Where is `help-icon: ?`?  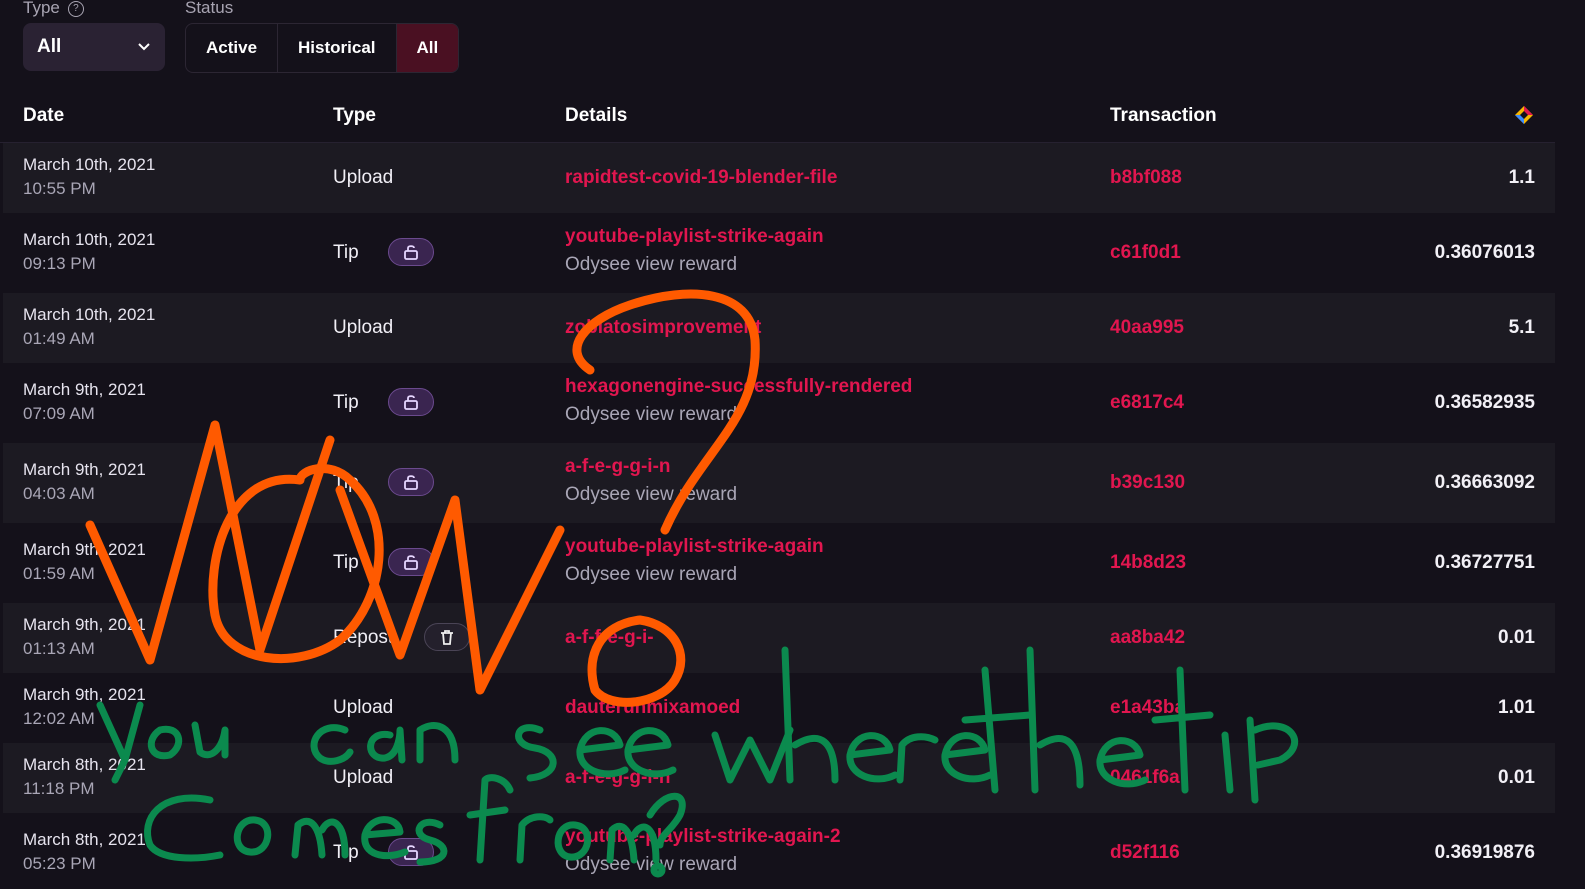
help-icon: ? is located at coordinates (75, 9).